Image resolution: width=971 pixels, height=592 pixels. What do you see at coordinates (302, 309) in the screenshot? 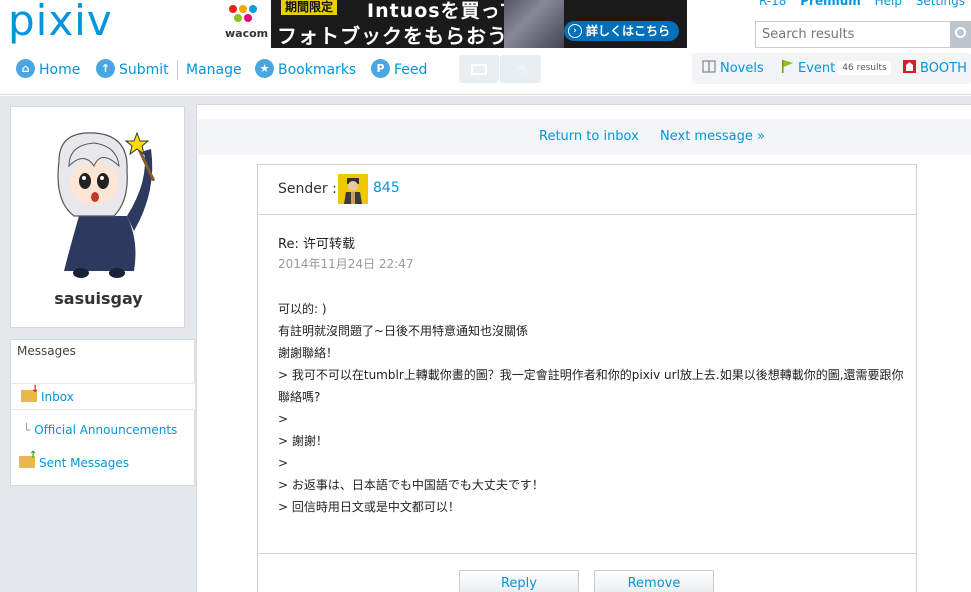
I see `message-line: 可以的: )` at bounding box center [302, 309].